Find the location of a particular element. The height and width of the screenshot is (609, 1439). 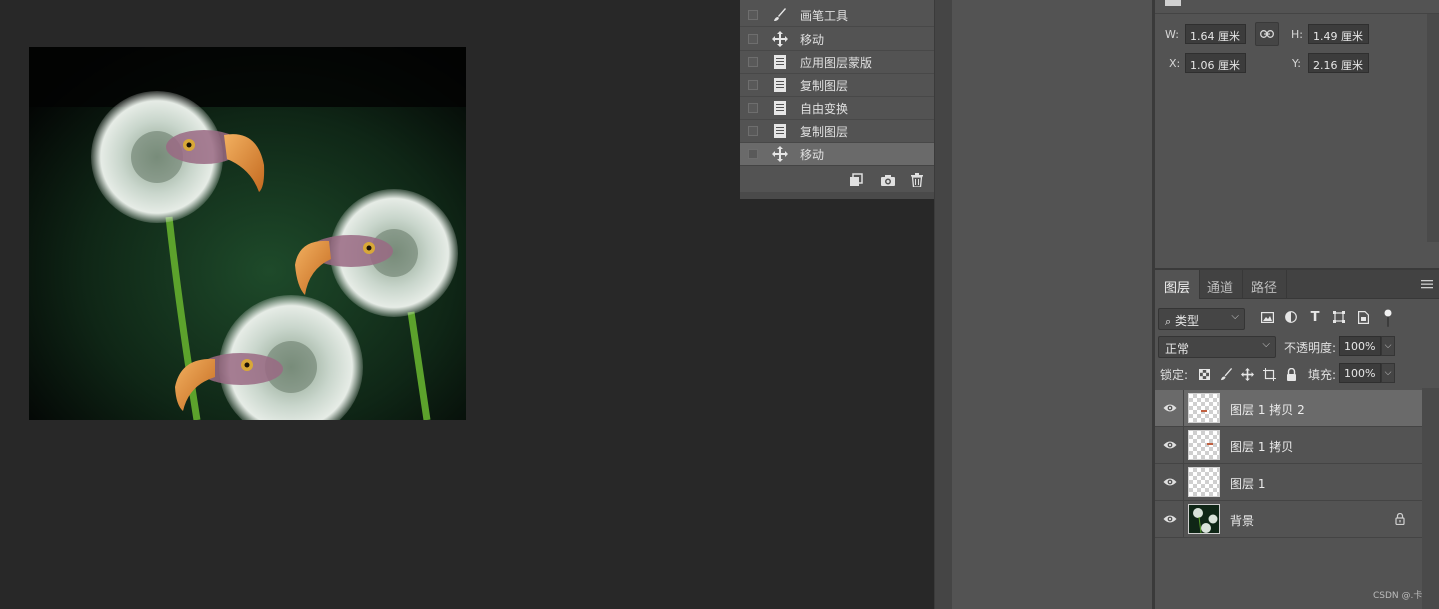

properties-header is located at coordinates (1297, 7).